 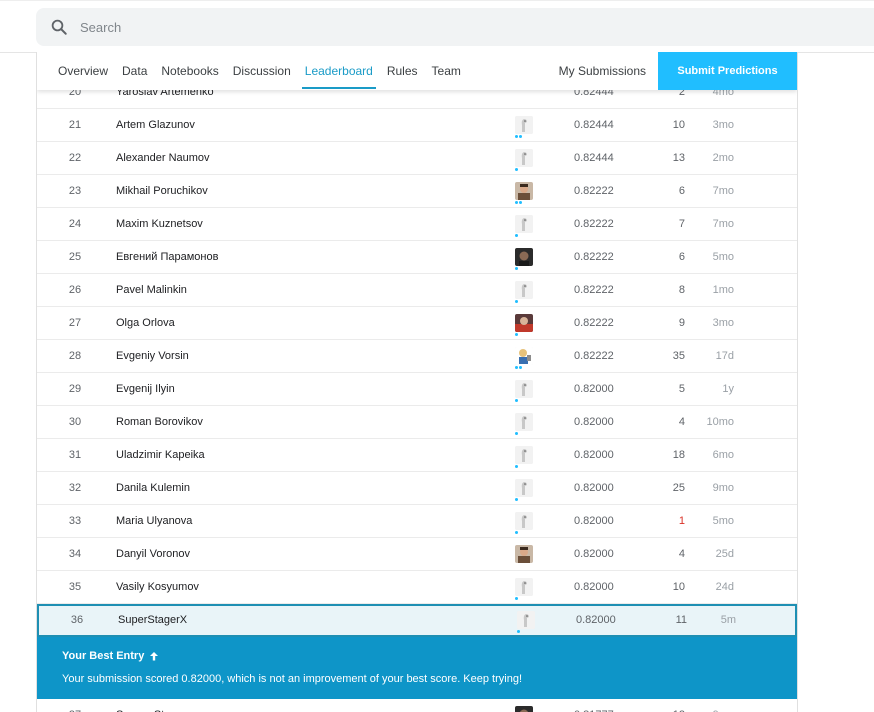 What do you see at coordinates (602, 71) in the screenshot?
I see `my-submissions-link: My Submissions` at bounding box center [602, 71].